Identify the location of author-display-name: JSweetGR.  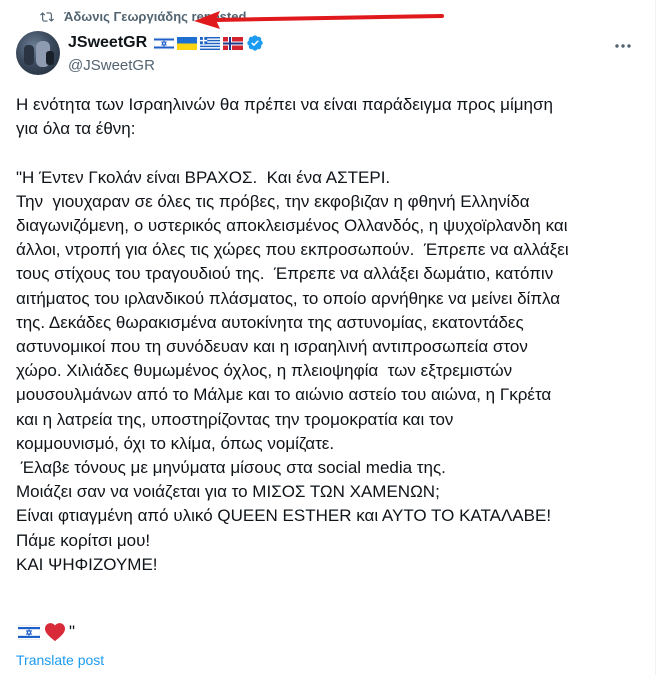
(107, 43).